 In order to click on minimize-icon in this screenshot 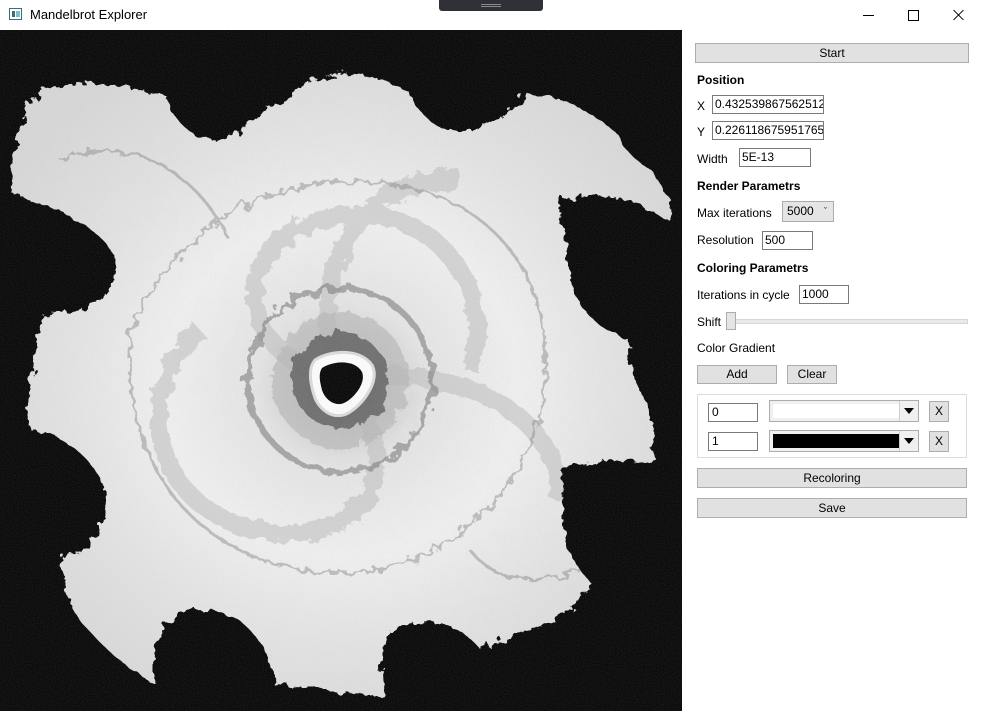, I will do `click(868, 15)`.